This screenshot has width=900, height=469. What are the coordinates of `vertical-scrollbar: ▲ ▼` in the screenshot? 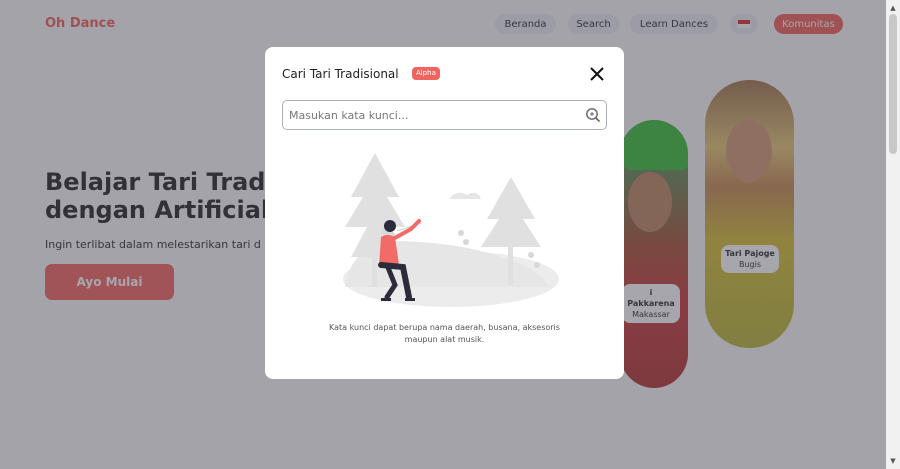 It's located at (893, 234).